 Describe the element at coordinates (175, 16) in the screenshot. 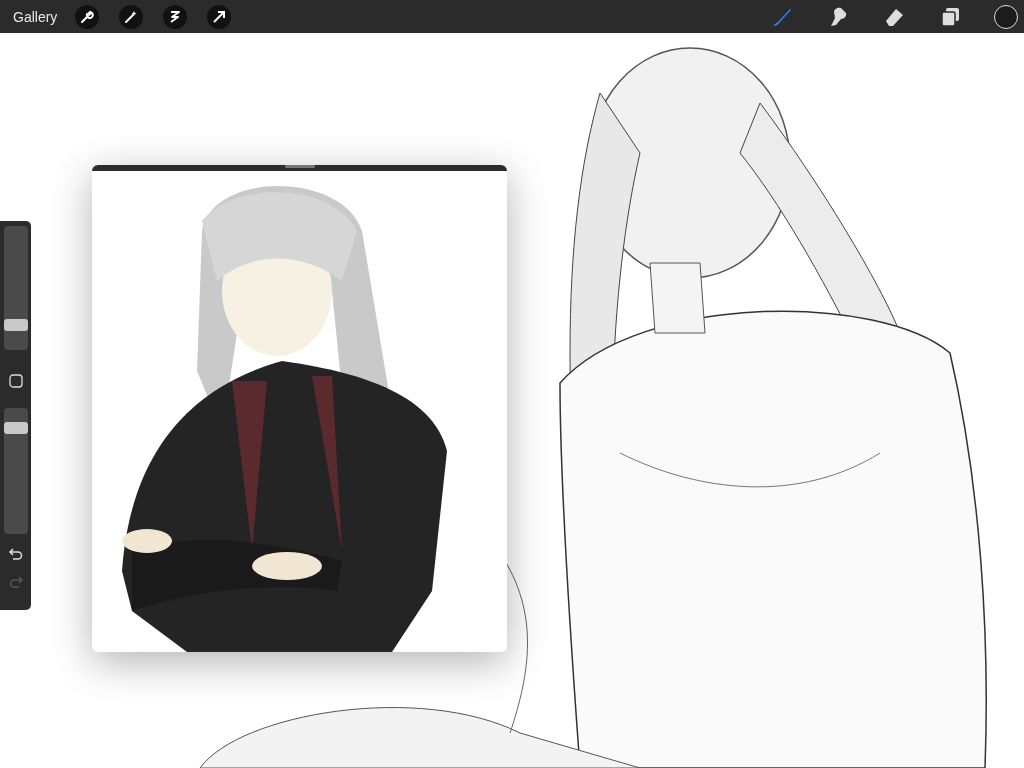

I see `selection-icon` at that location.